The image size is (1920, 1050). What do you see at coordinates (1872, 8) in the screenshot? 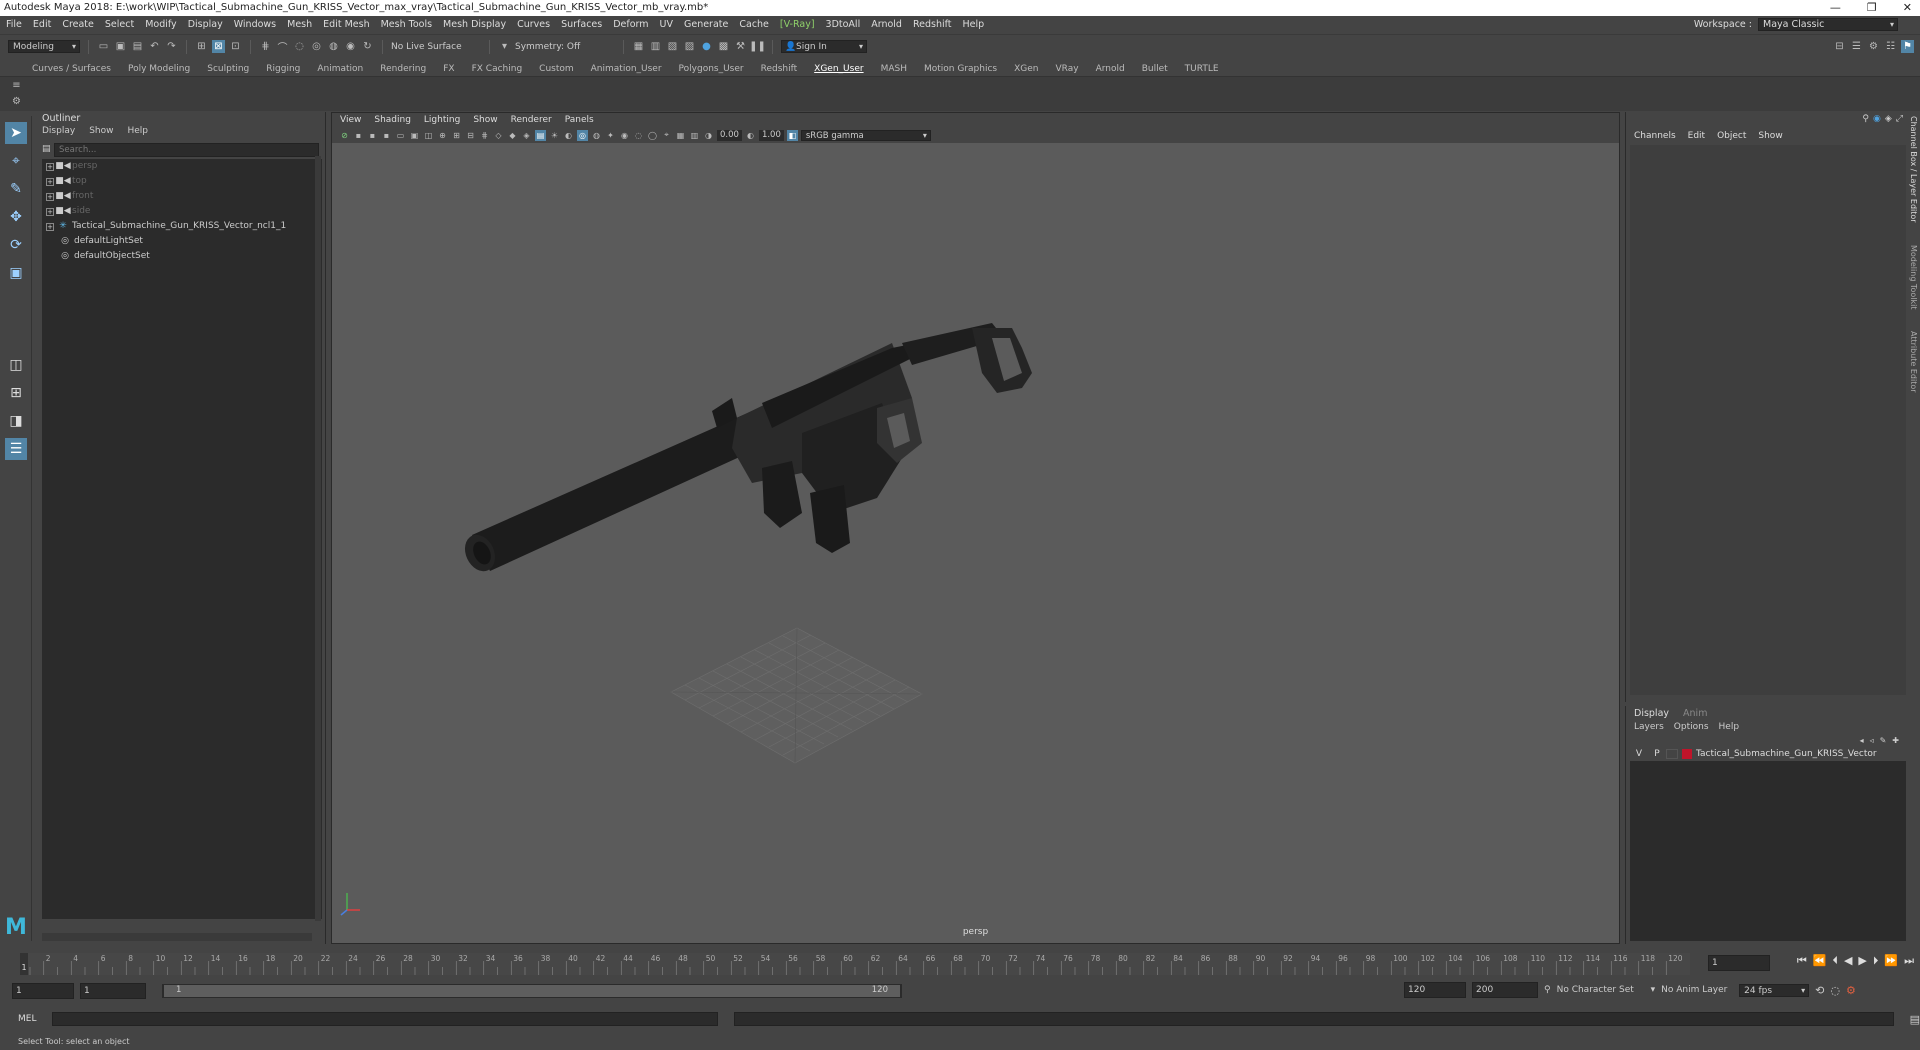
I see `restore-icon: ❐` at bounding box center [1872, 8].